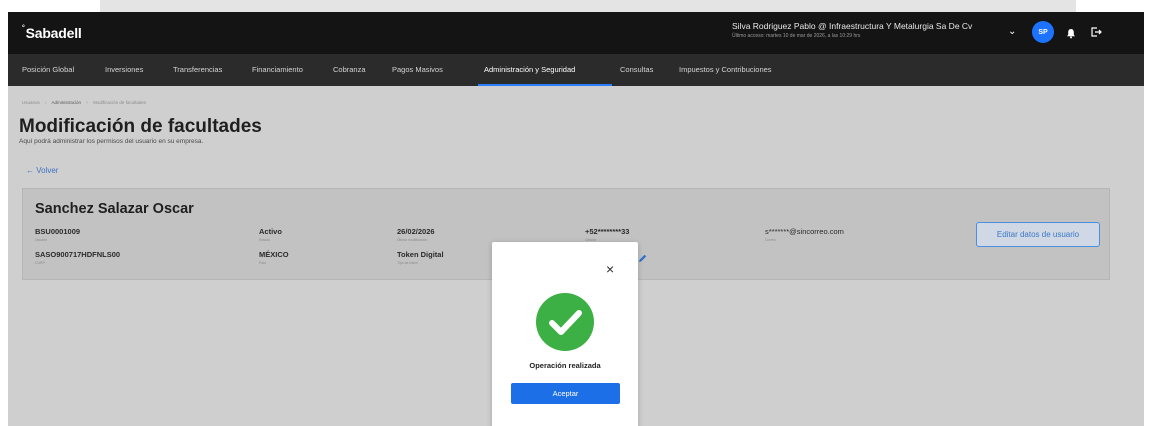  Describe the element at coordinates (610, 269) in the screenshot. I see `close-icon: ×` at that location.